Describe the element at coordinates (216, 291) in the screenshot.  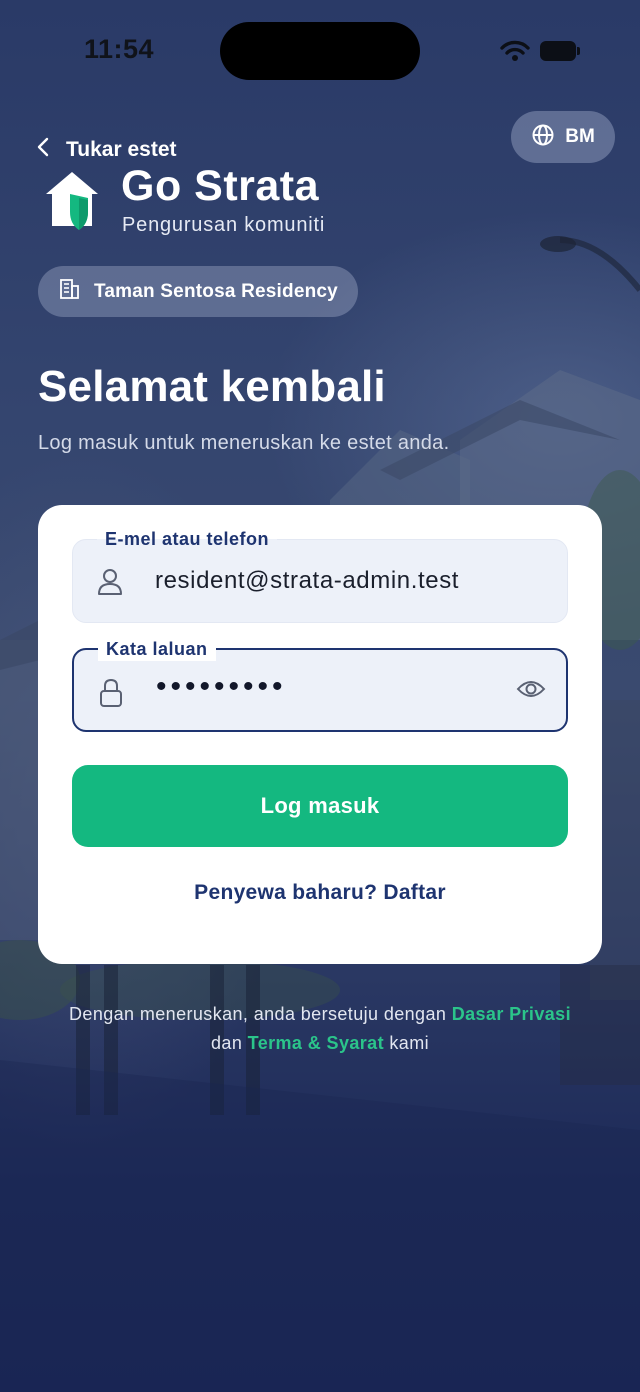
I see `estate-name: Taman Sentosa Residency` at that location.